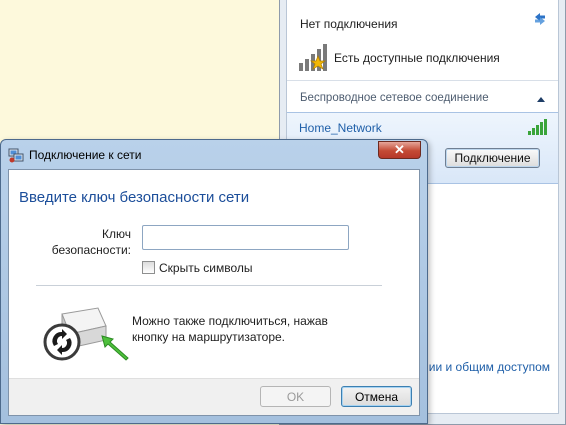 This screenshot has width=566, height=425. I want to click on security-key-label-line2: безопасности:, so click(91, 250).